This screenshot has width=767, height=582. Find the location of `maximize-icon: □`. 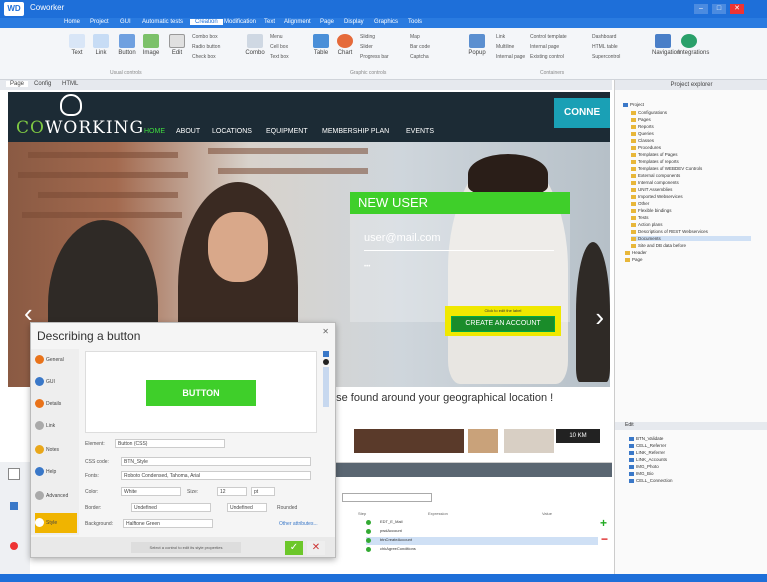

maximize-icon: □ is located at coordinates (719, 9).